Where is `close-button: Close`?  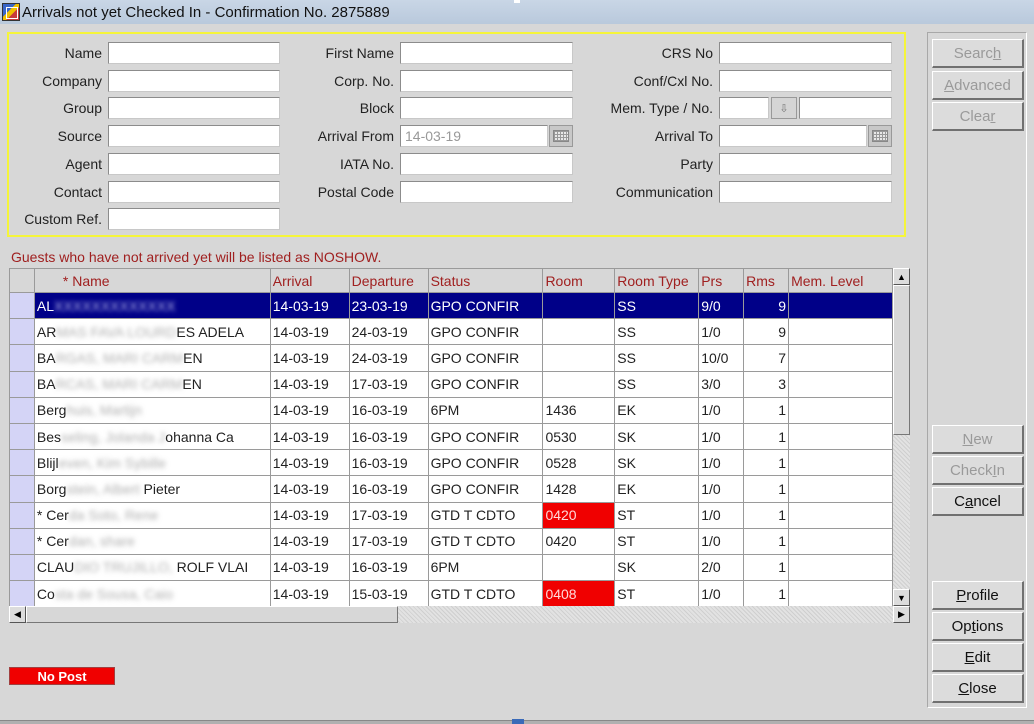 close-button: Close is located at coordinates (978, 688).